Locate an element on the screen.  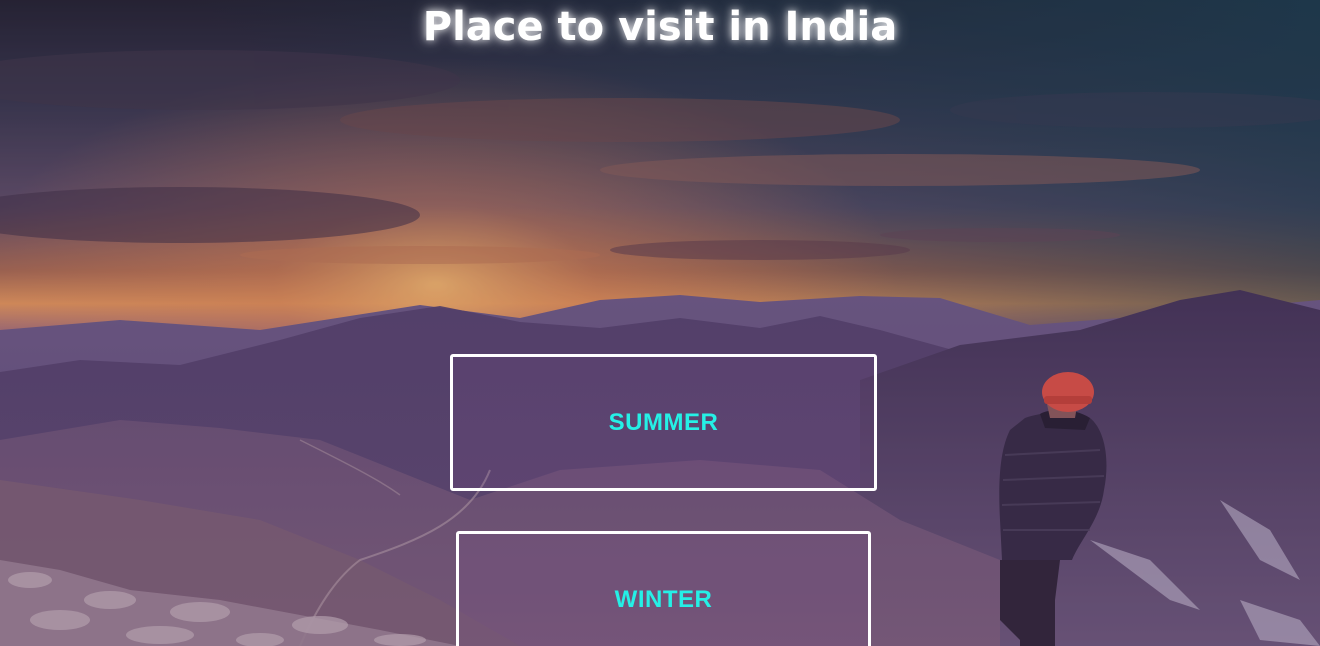
summer-button-label: SUMMER is located at coordinates (663, 422).